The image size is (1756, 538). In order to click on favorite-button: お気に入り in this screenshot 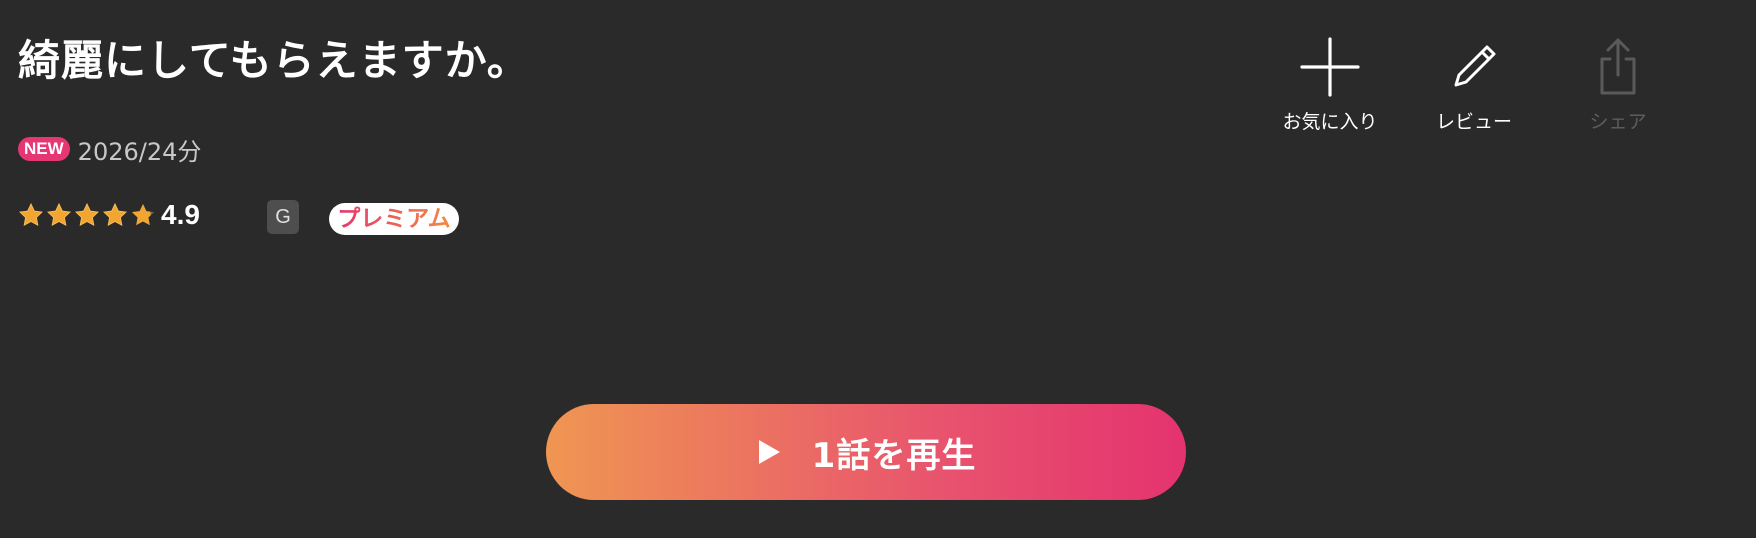, I will do `click(1330, 92)`.